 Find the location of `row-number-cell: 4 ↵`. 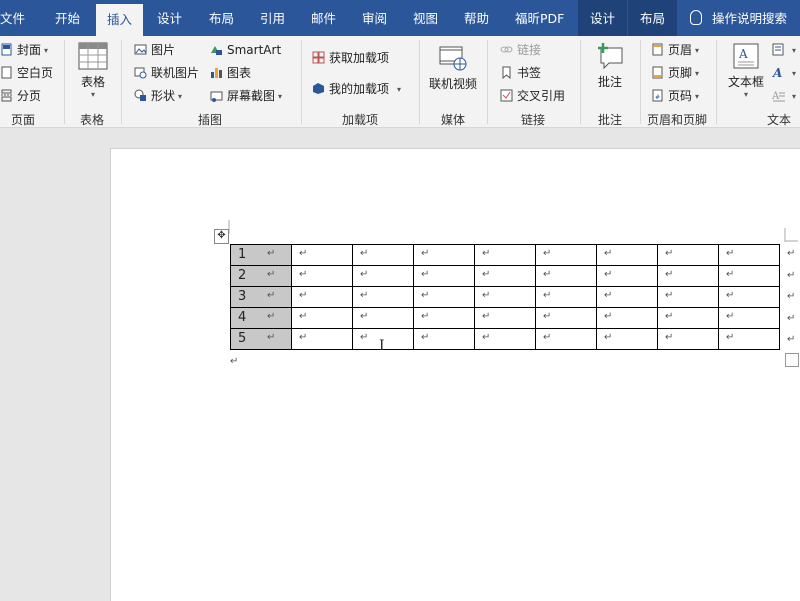

row-number-cell: 4 ↵ is located at coordinates (261, 318).